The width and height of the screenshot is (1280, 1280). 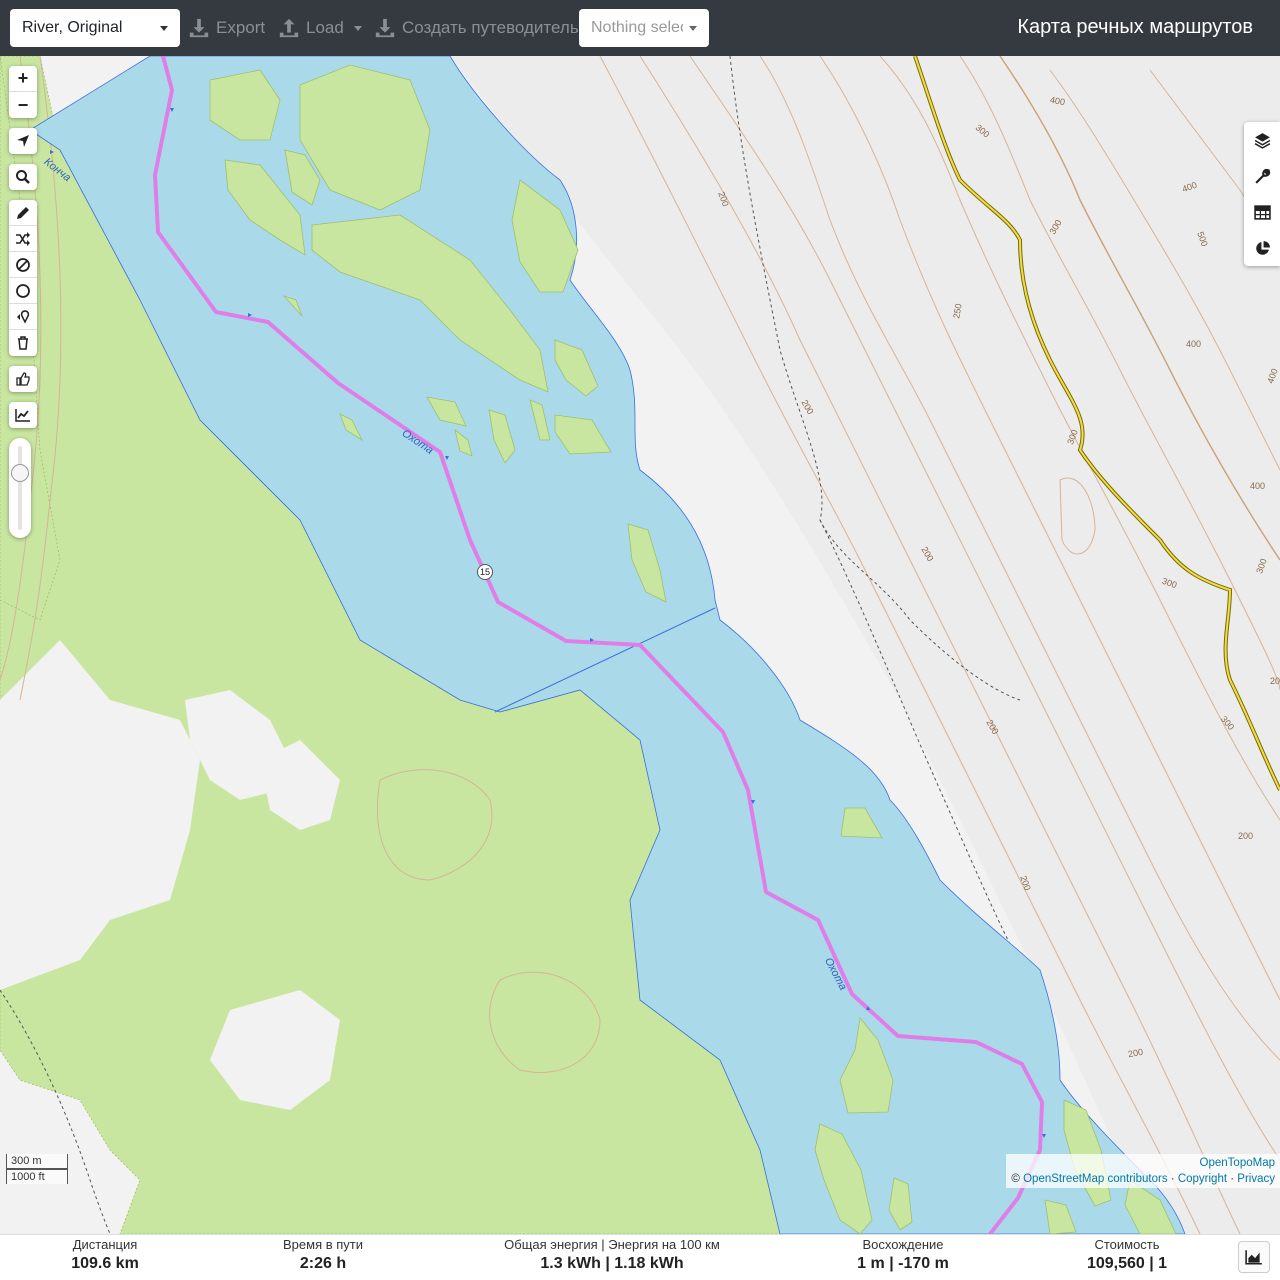 I want to click on wrench-icon, so click(x=1262, y=176).